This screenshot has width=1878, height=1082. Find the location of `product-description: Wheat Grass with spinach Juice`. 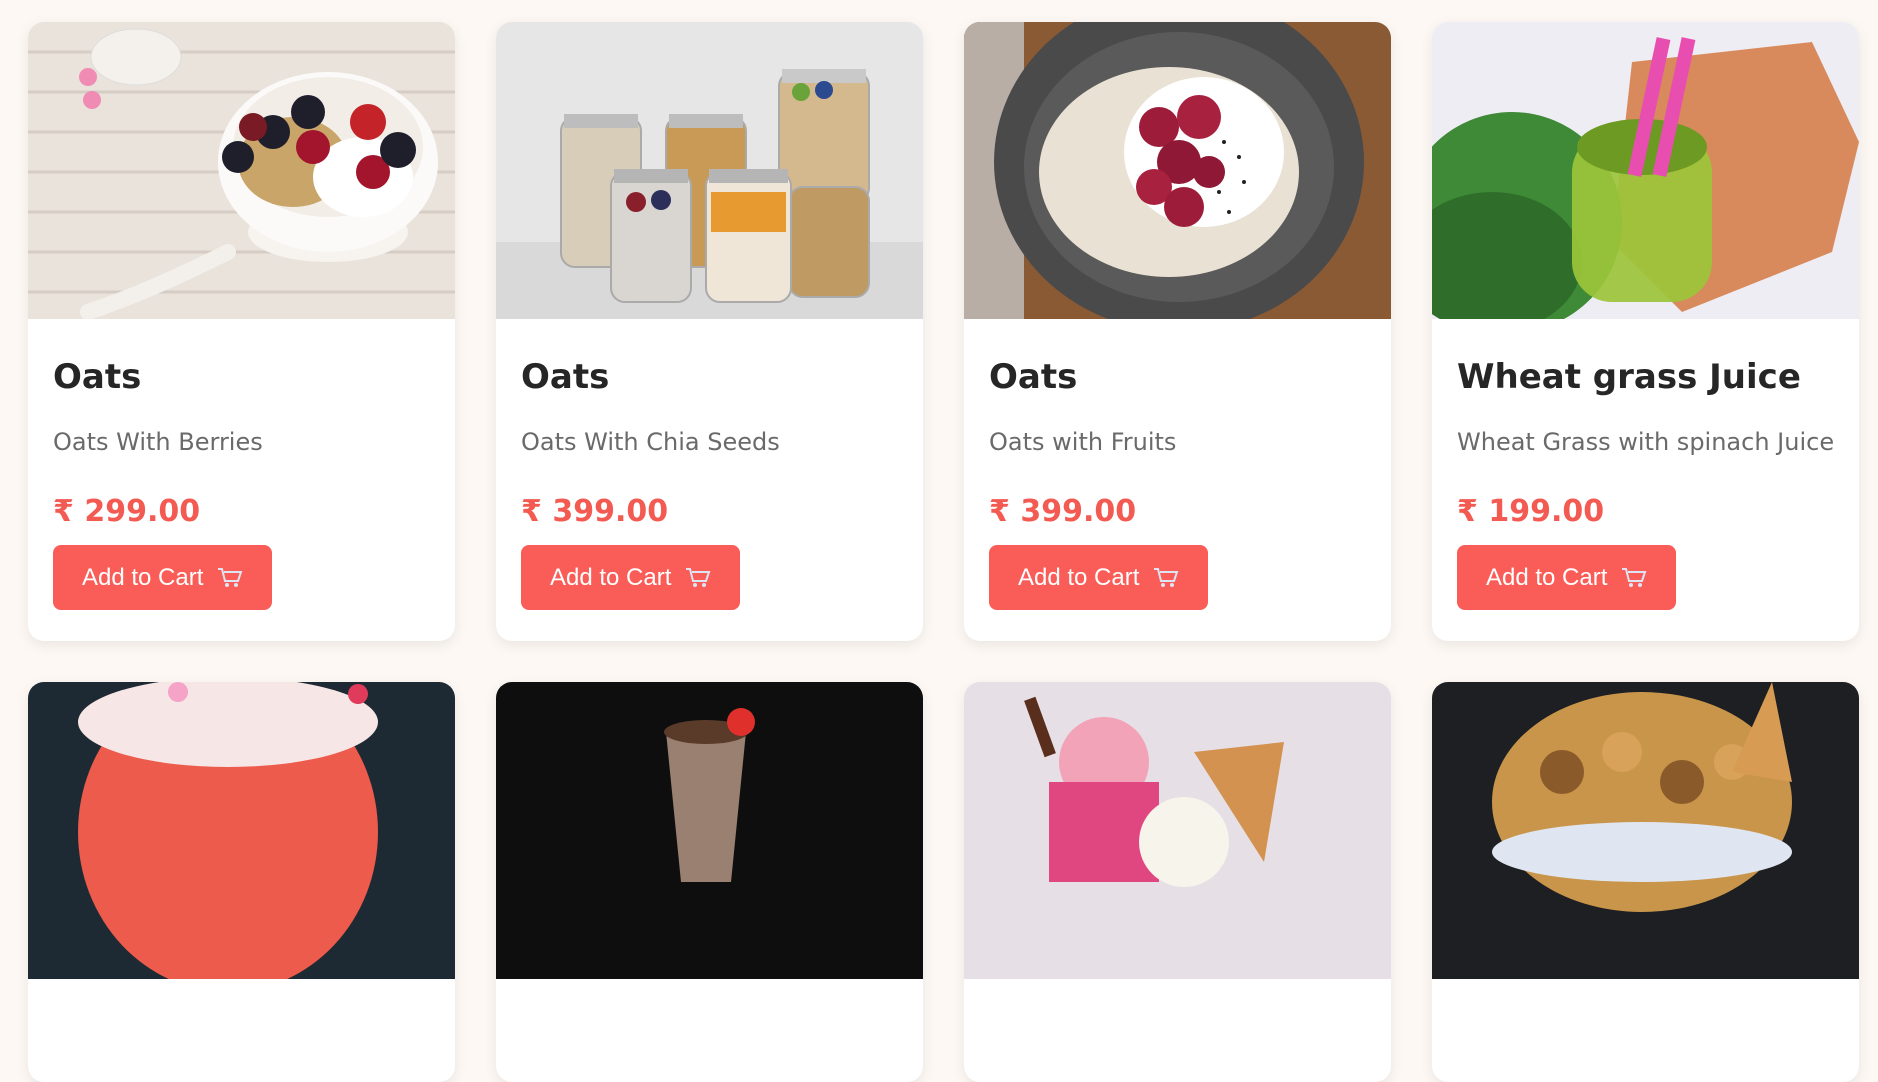

product-description: Wheat Grass with spinach Juice is located at coordinates (1646, 442).